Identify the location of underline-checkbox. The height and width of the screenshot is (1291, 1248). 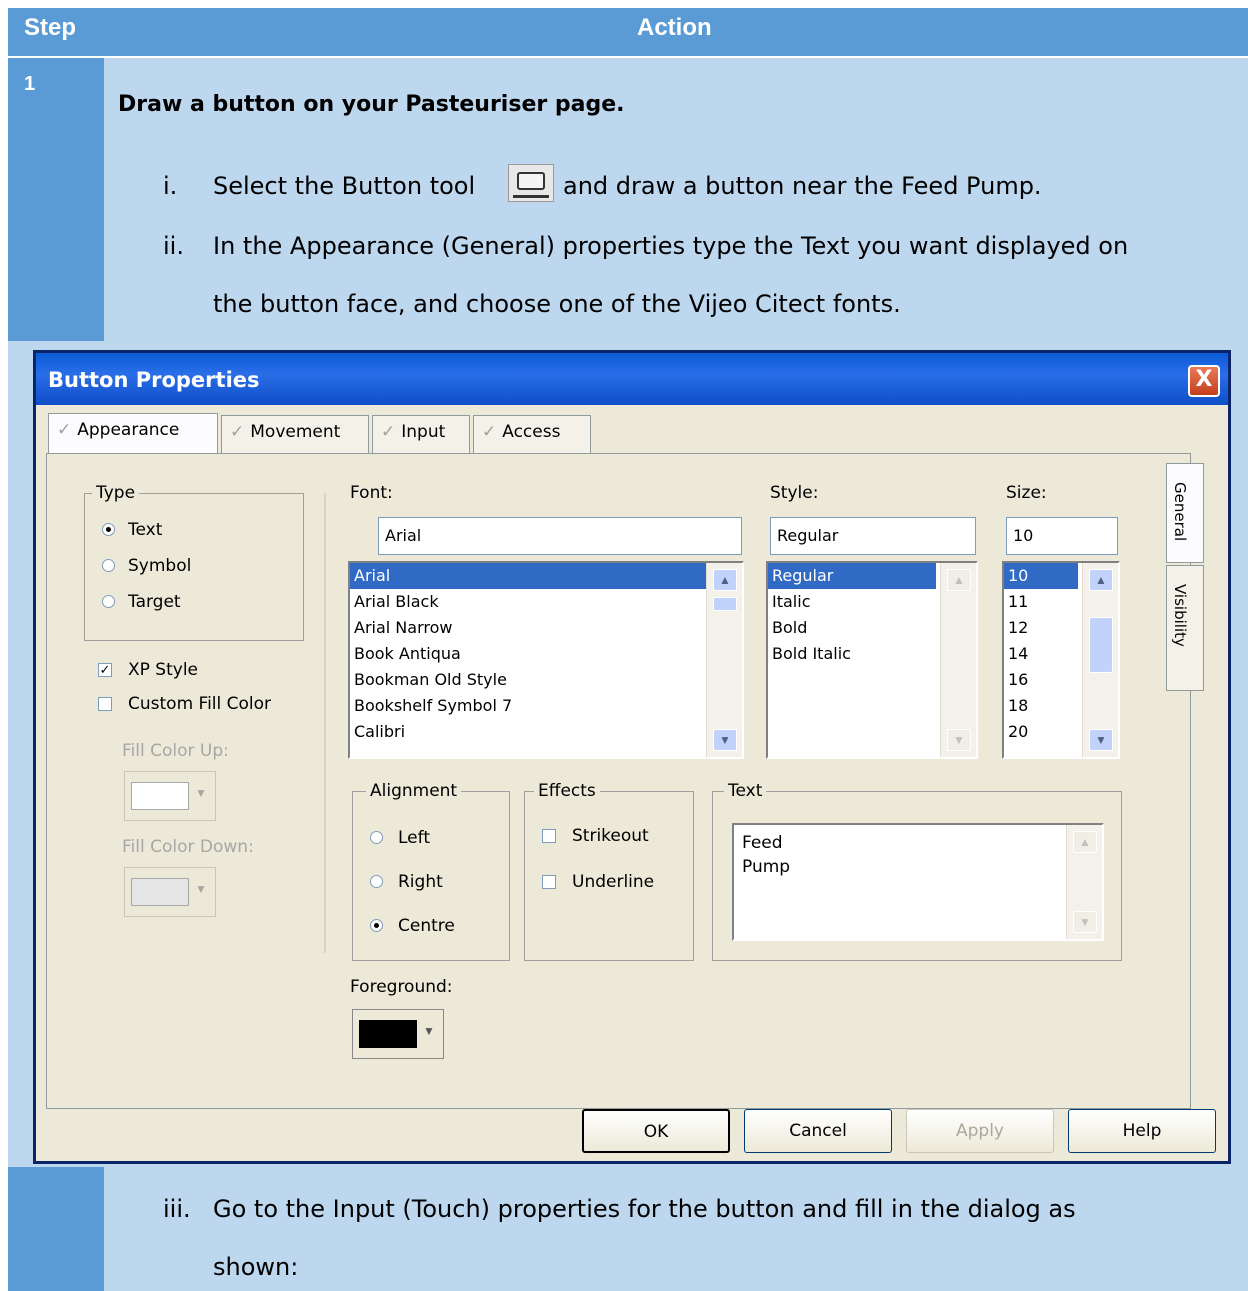
(549, 882).